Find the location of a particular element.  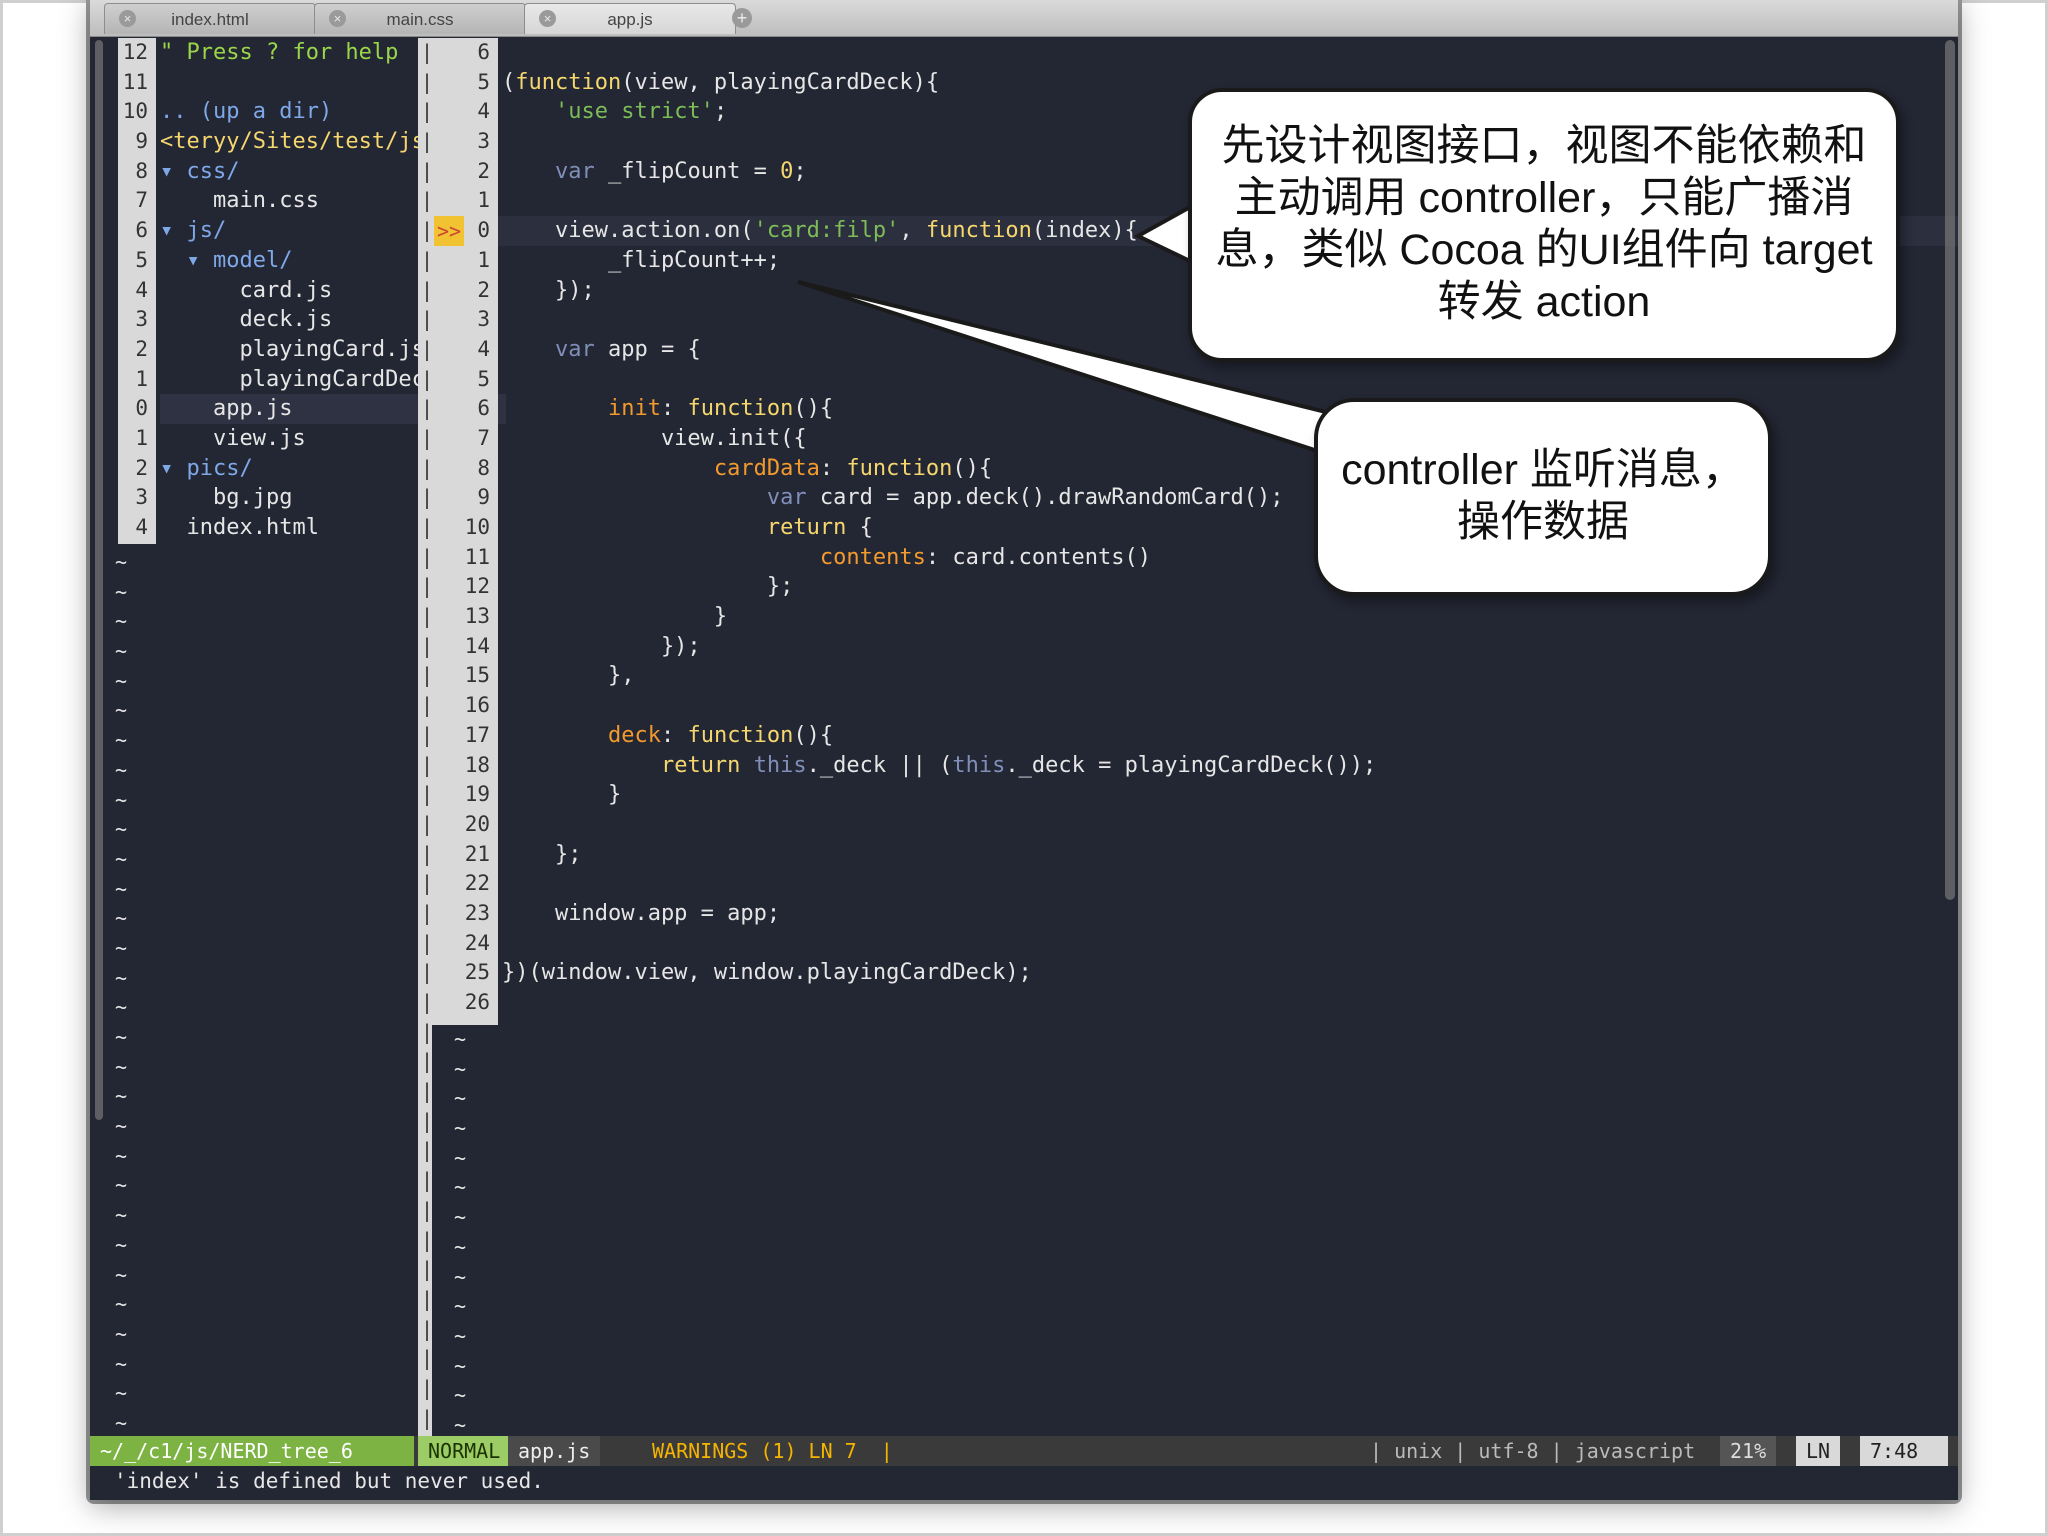

callout-line: 转发 action is located at coordinates (1544, 302).